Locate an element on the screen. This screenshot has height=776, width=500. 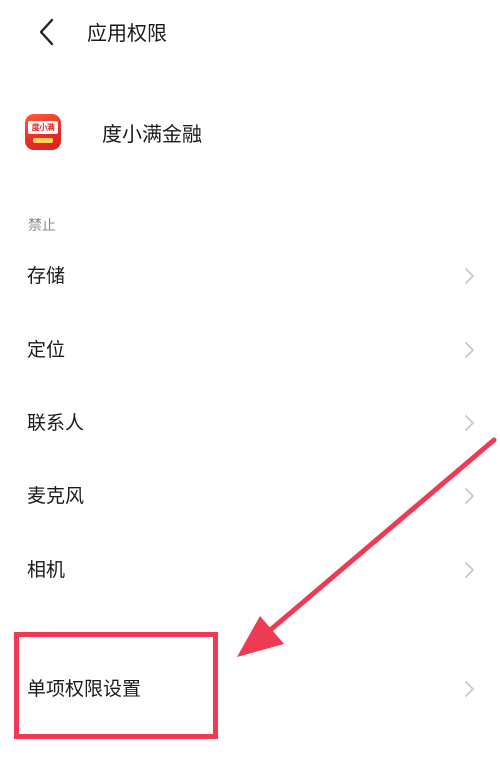
permission-item-microphone: 麦克风 is located at coordinates (250, 496).